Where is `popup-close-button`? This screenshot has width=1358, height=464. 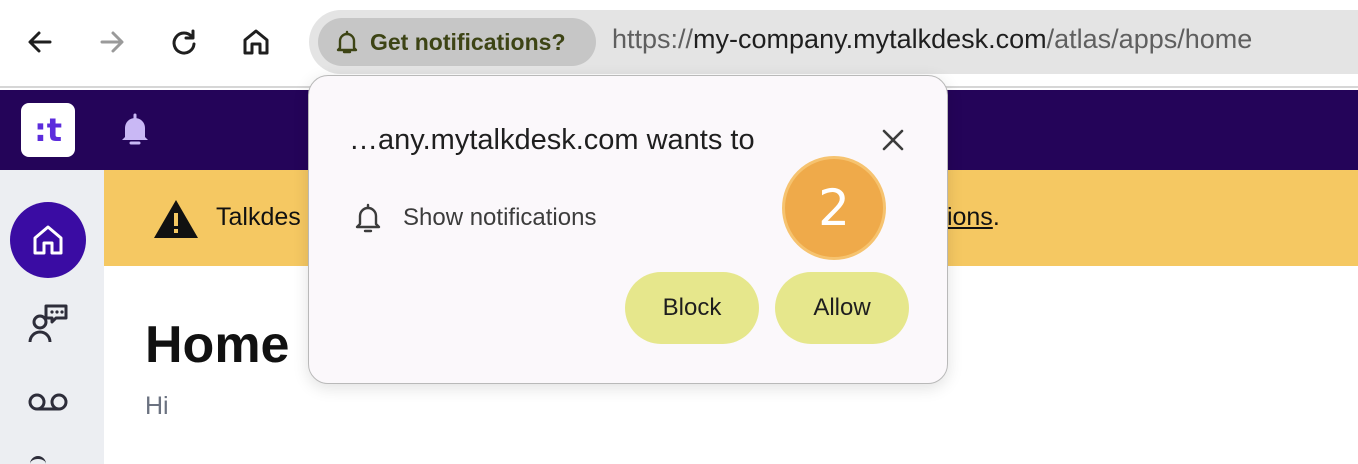
popup-close-button is located at coordinates (893, 140).